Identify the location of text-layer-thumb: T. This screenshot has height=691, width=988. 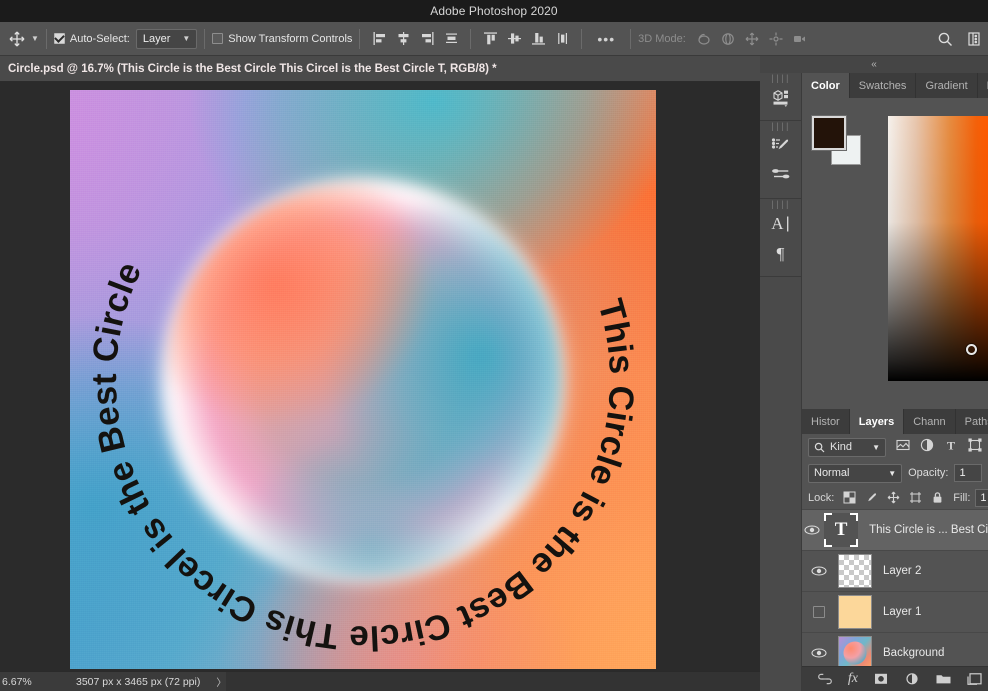
(841, 530).